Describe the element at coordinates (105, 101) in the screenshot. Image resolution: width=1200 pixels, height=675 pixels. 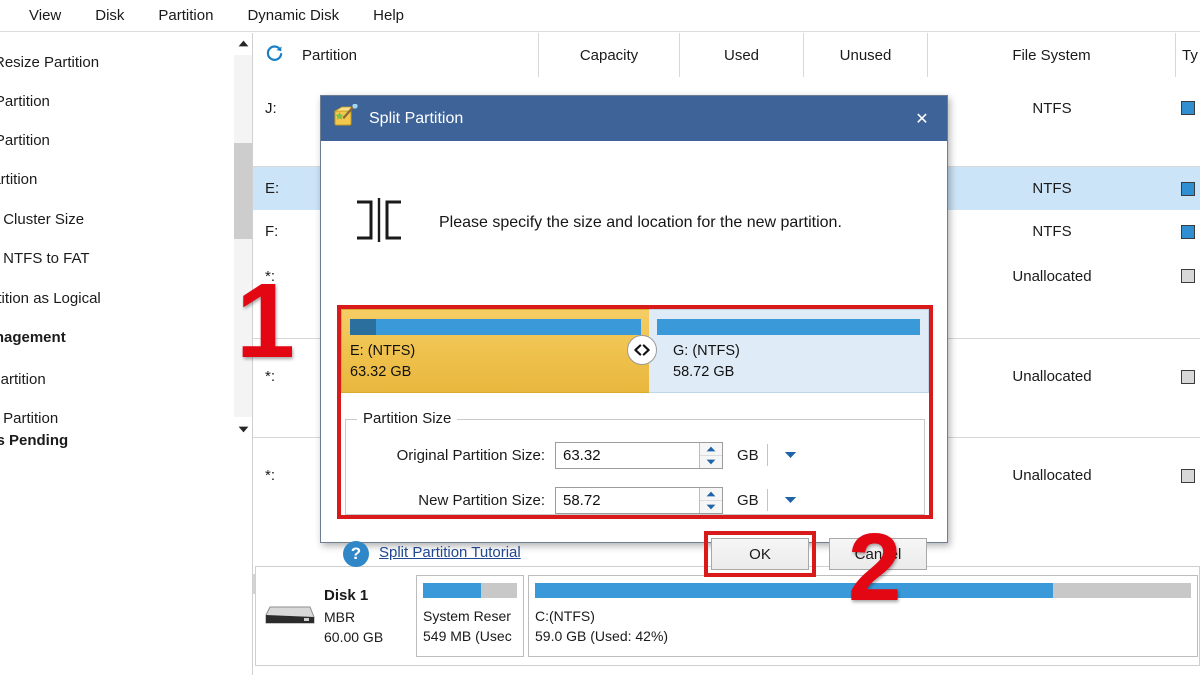
I see `sidebar-item-extend-partition: nd Partition` at that location.